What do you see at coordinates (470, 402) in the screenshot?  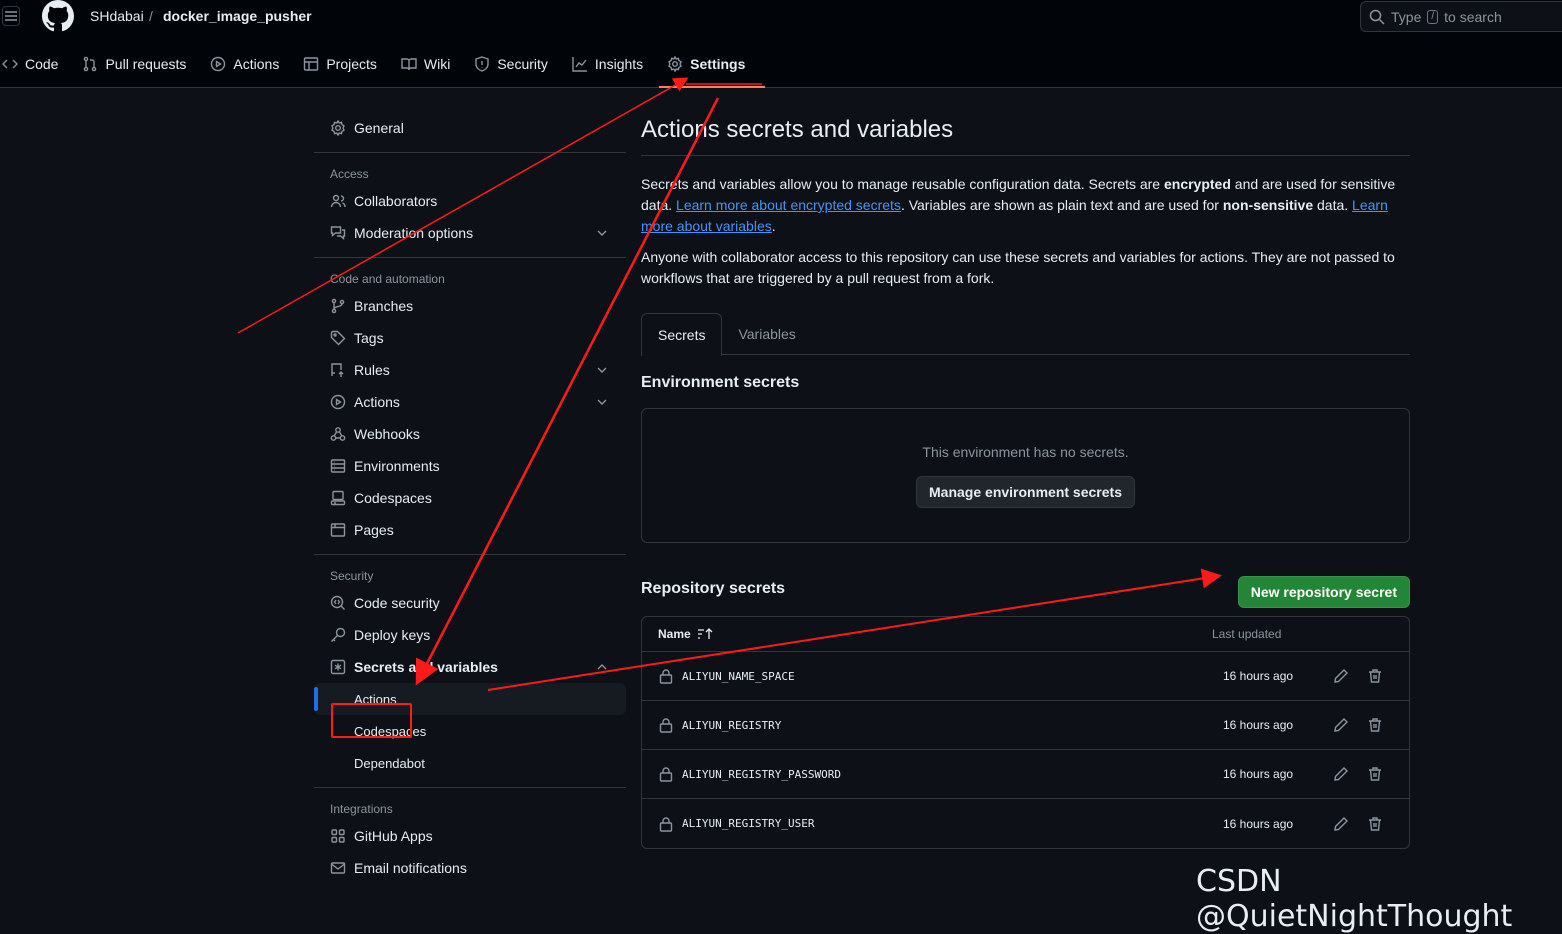 I see `sidebar-item-actions: Actions` at bounding box center [470, 402].